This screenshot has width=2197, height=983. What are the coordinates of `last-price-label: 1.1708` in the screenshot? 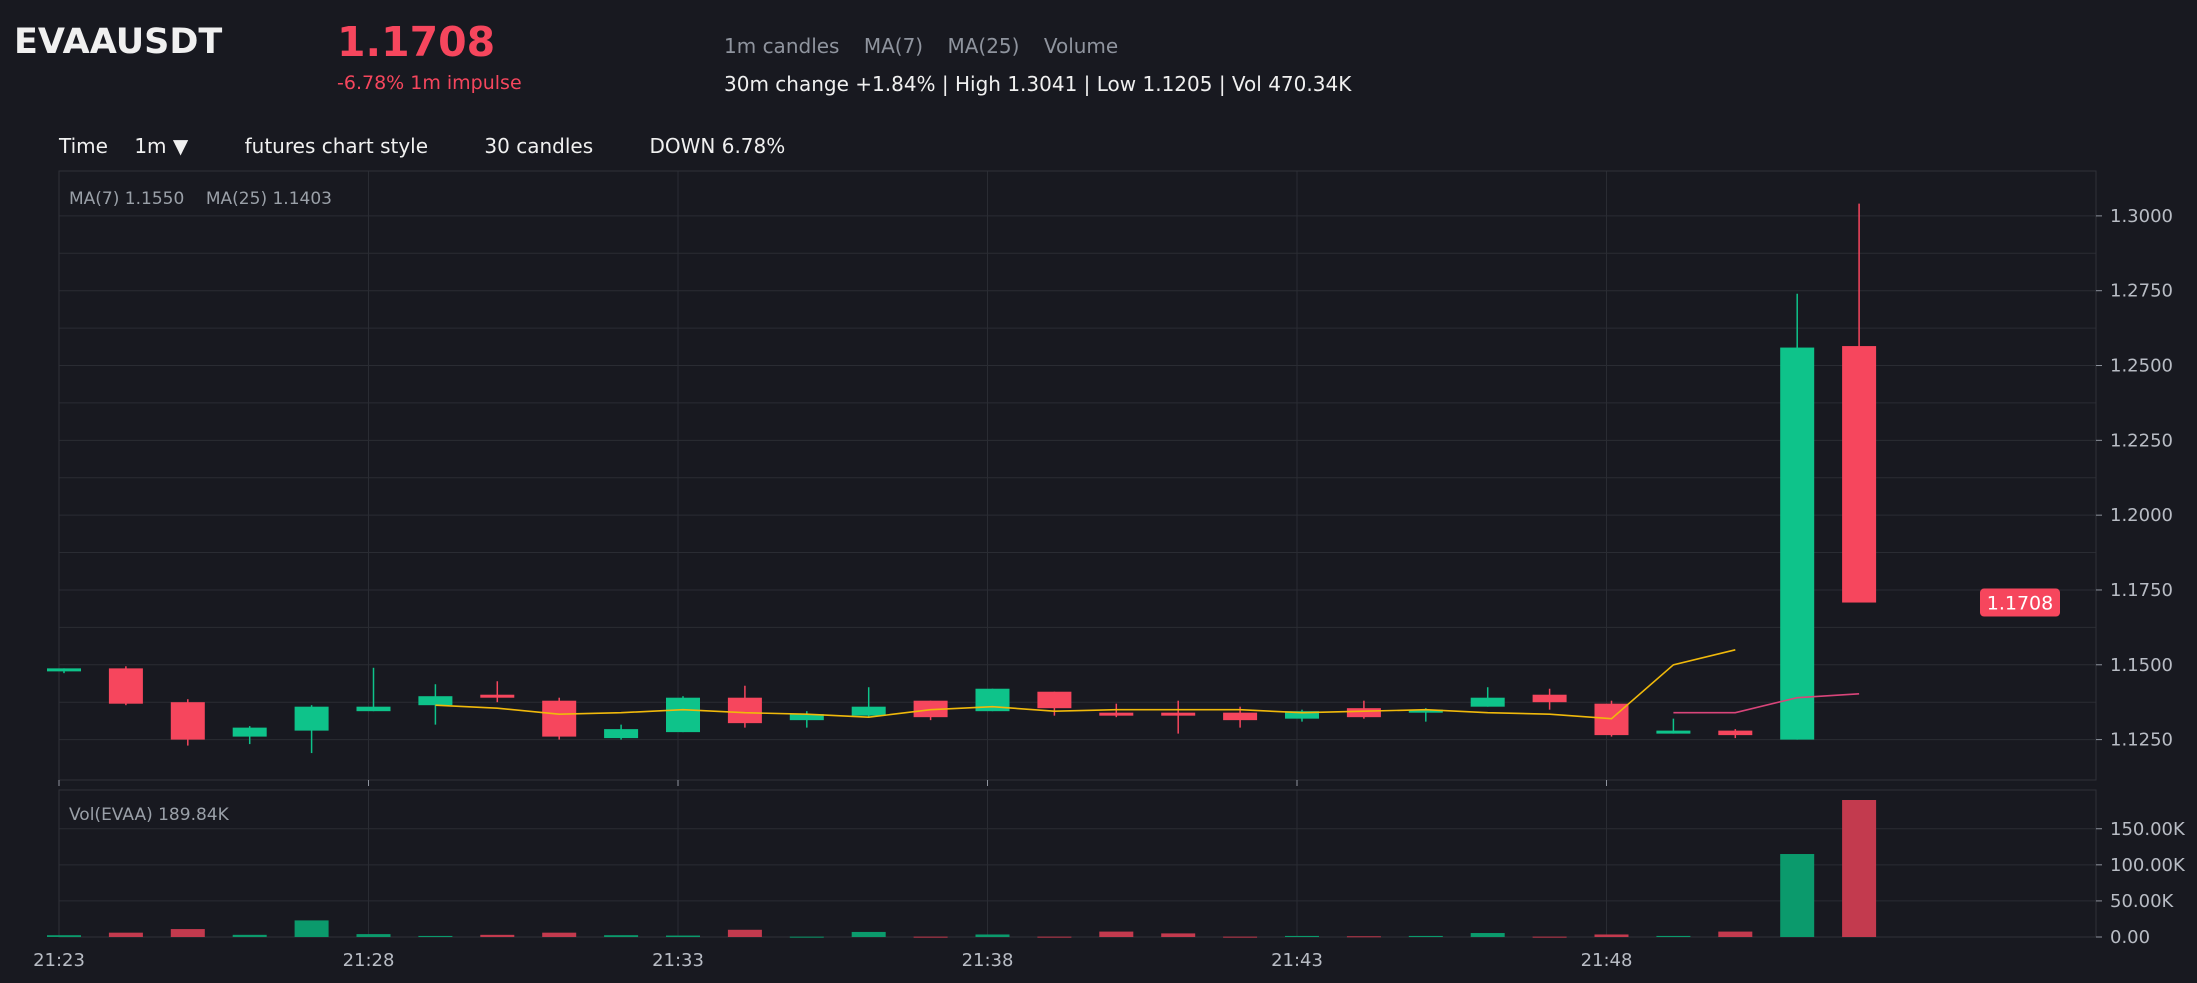 It's located at (2020, 604).